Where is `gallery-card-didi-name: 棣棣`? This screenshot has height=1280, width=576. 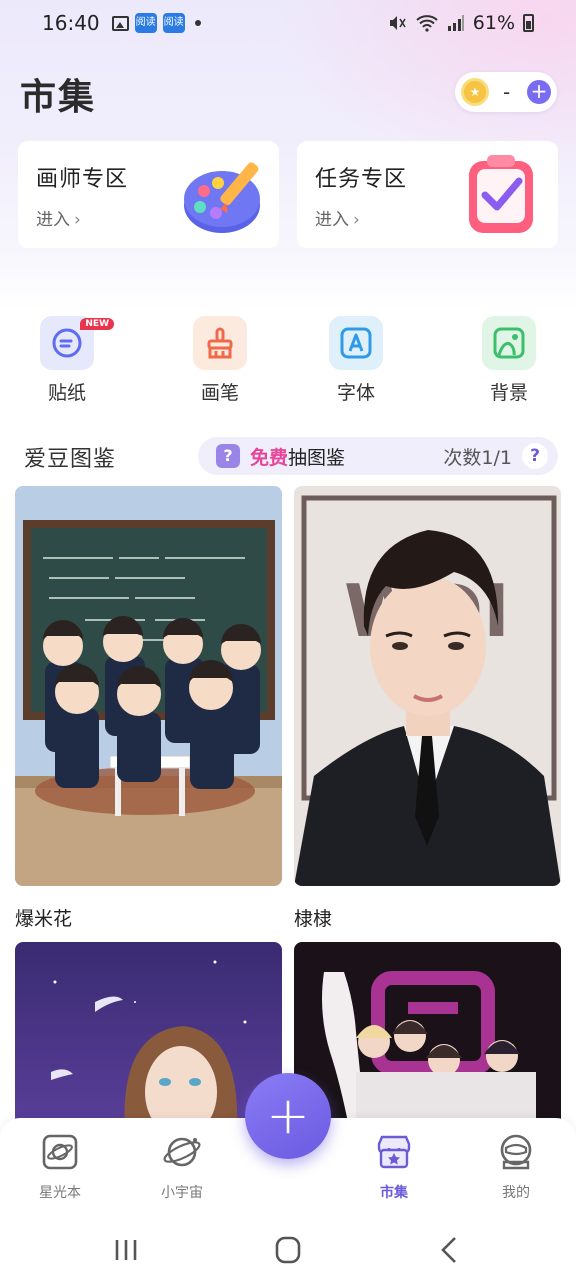 gallery-card-didi-name: 棣棣 is located at coordinates (313, 919).